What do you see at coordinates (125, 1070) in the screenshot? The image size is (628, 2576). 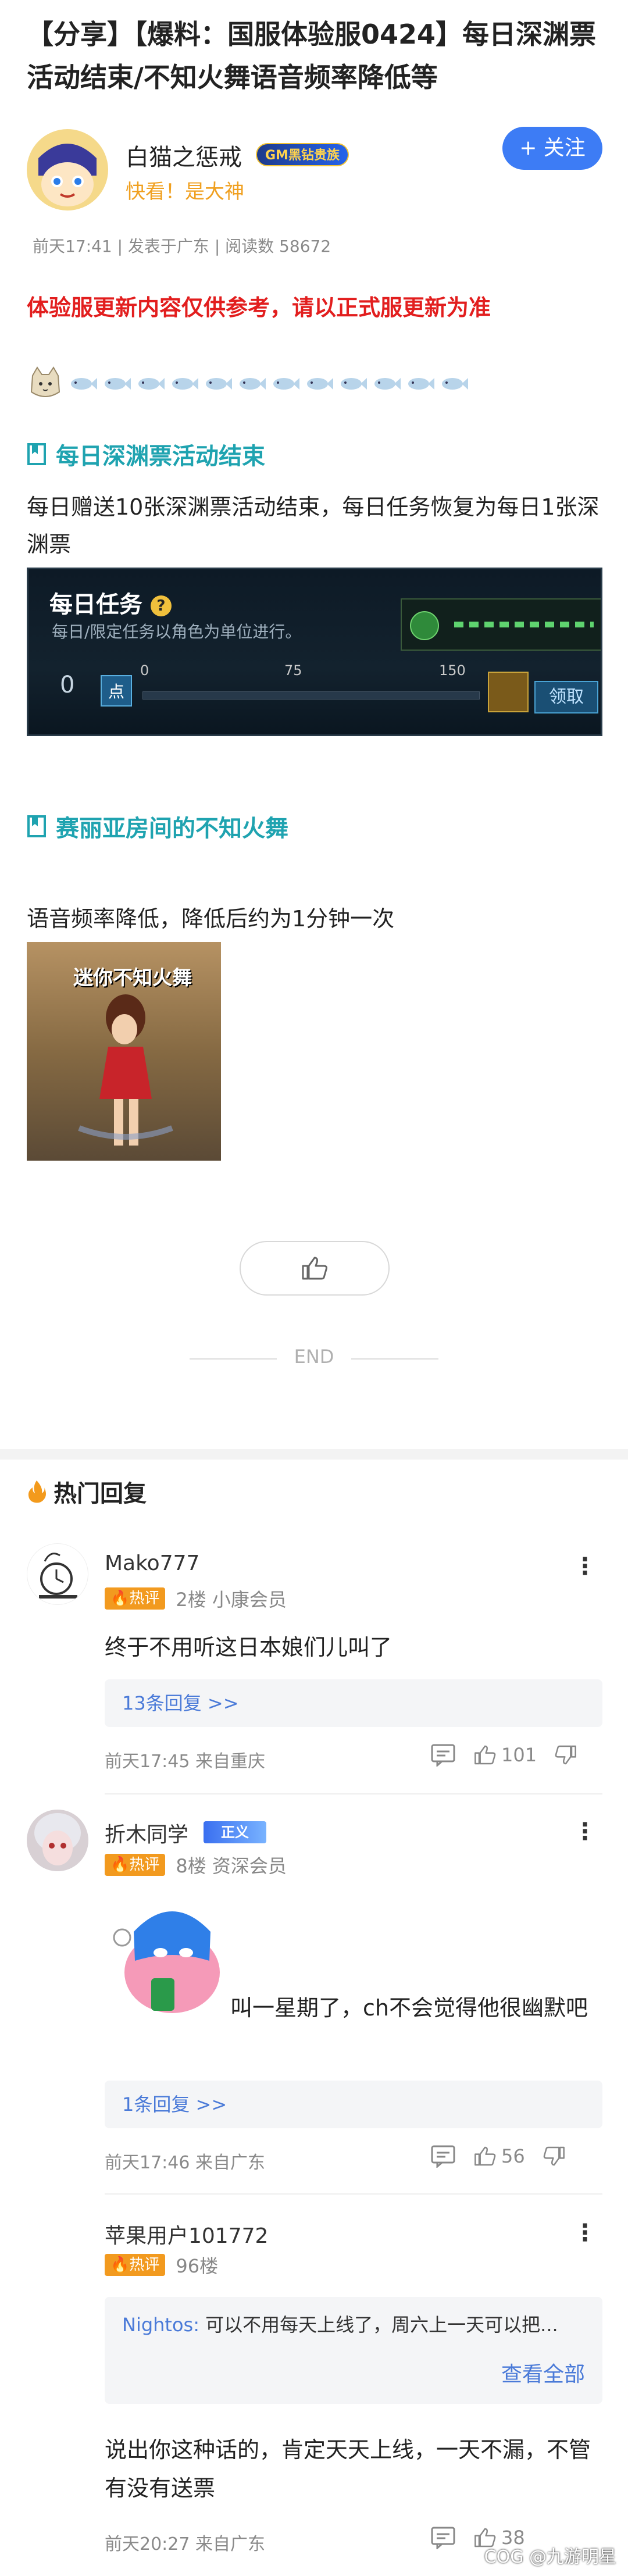 I see `dancer-figure` at bounding box center [125, 1070].